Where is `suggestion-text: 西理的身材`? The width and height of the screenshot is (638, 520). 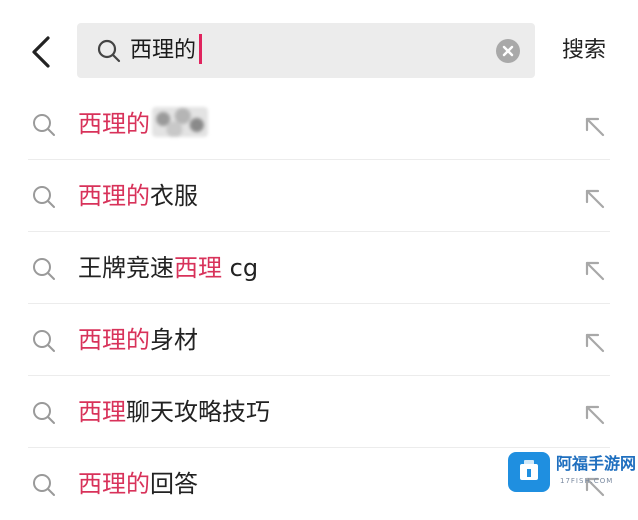
suggestion-text: 西理的身材 is located at coordinates (138, 340).